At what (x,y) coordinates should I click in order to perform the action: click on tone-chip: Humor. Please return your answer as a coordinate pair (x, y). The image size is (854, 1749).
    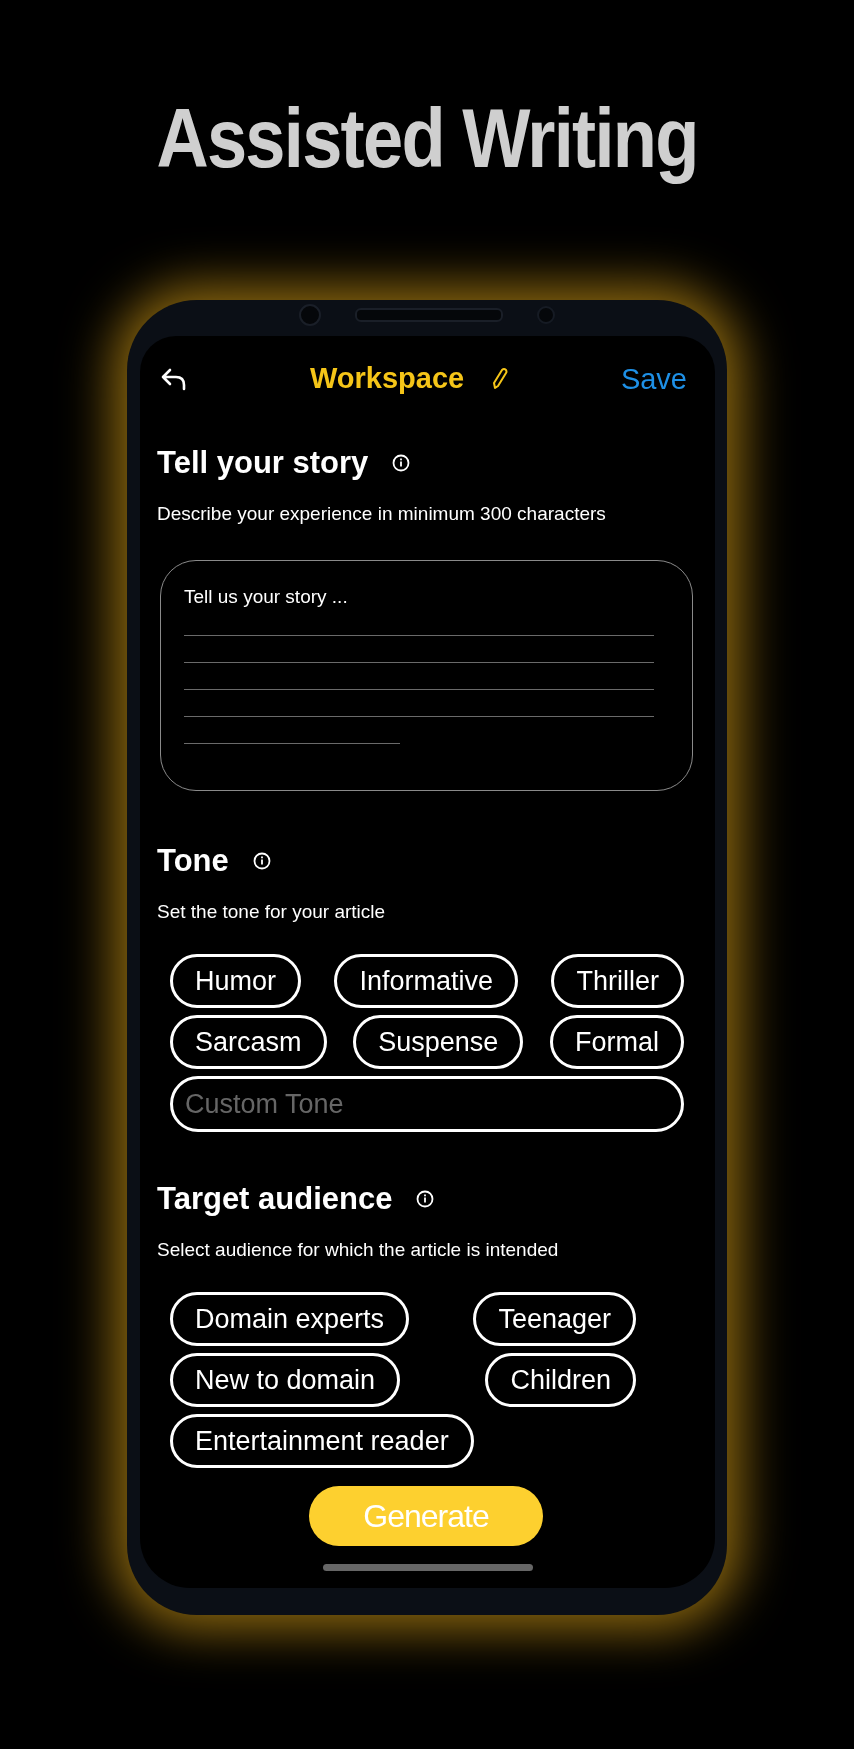
    Looking at the image, I should click on (235, 981).